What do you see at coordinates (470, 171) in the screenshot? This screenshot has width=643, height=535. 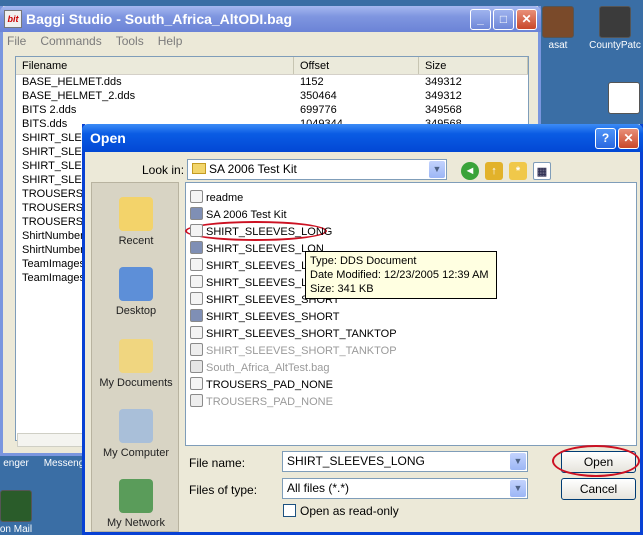 I see `back-icon: ◄` at bounding box center [470, 171].